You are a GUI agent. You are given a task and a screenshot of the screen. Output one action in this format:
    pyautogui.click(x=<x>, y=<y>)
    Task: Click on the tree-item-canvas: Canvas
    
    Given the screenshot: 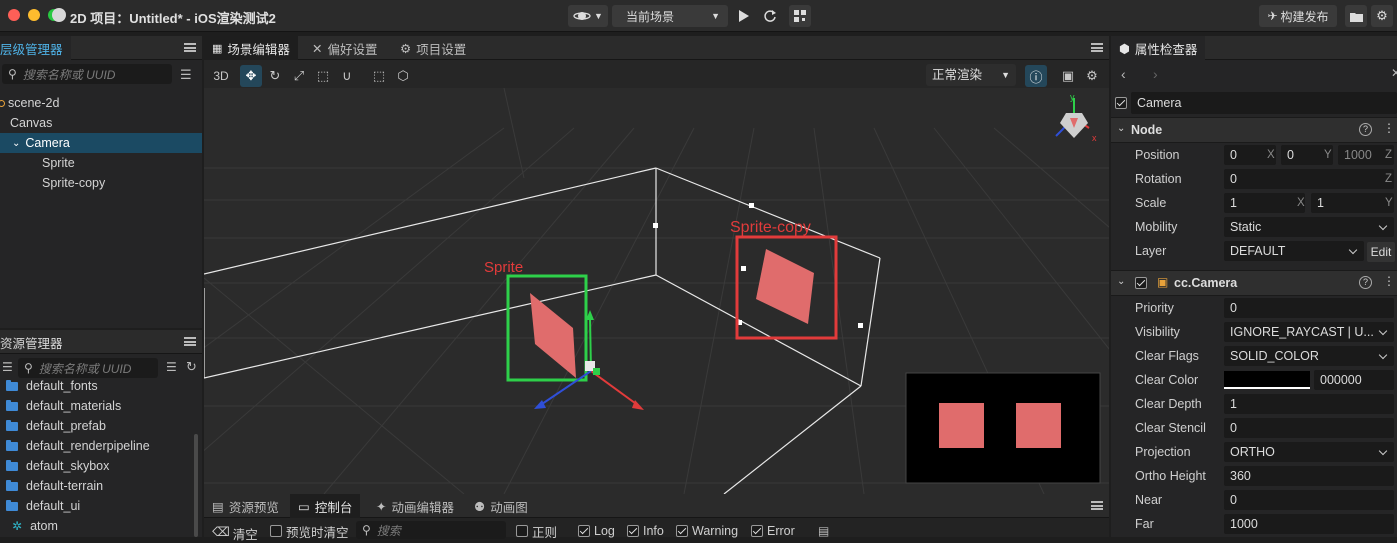 What is the action you would take?
    pyautogui.click(x=101, y=123)
    